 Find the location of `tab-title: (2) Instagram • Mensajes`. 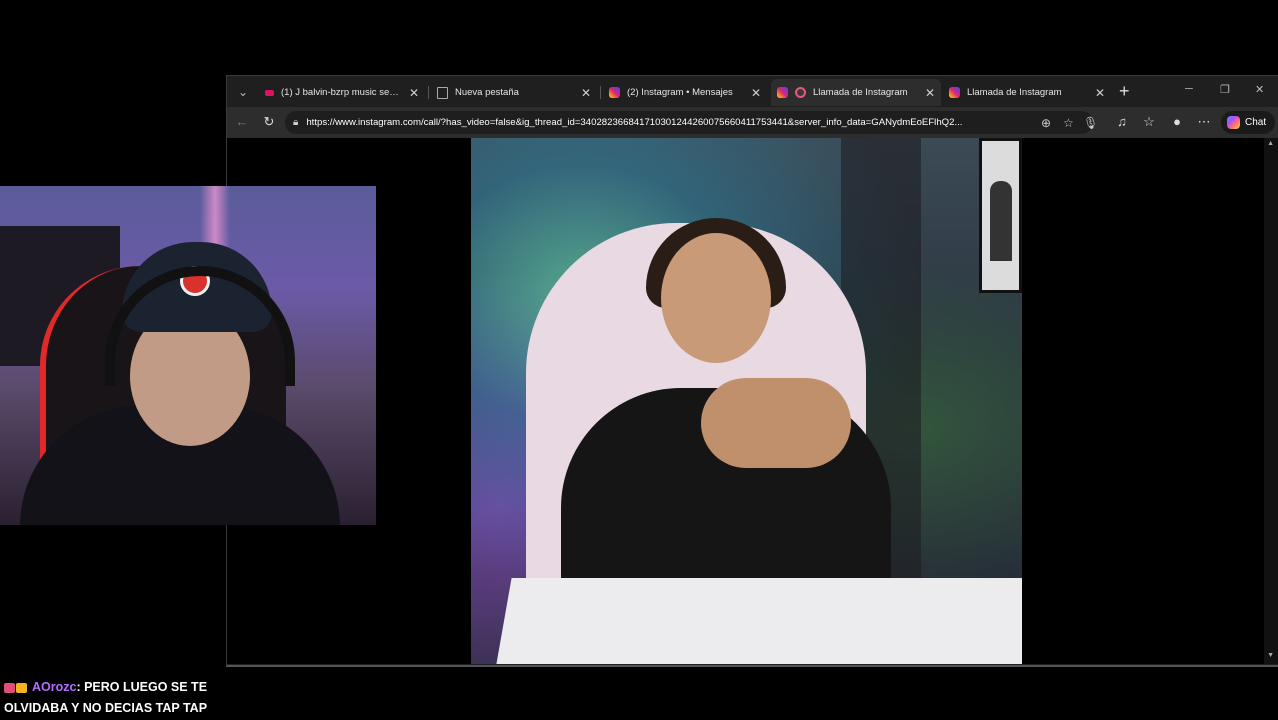

tab-title: (2) Instagram • Mensajes is located at coordinates (680, 92).